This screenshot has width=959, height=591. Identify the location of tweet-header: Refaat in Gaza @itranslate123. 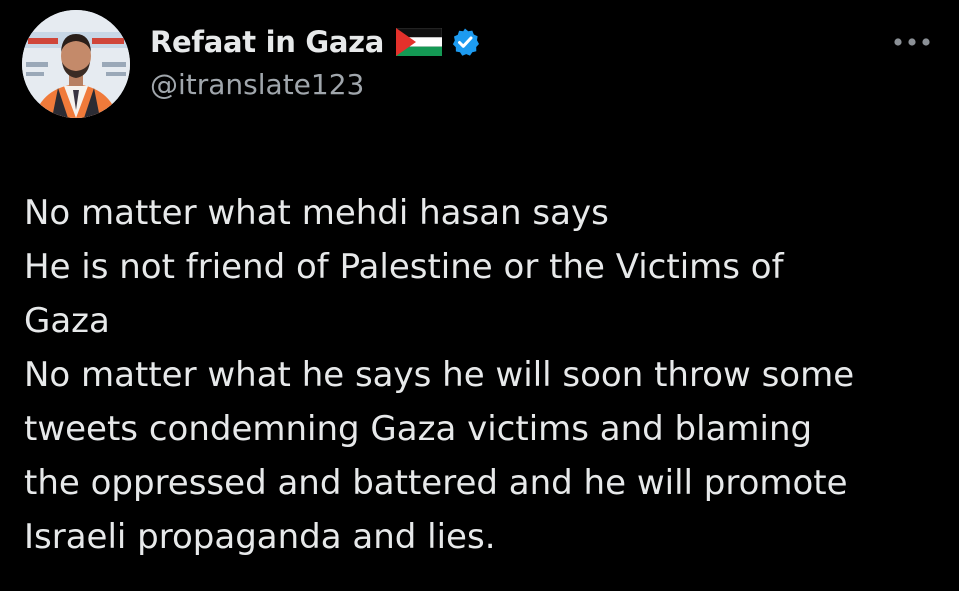
(315, 61).